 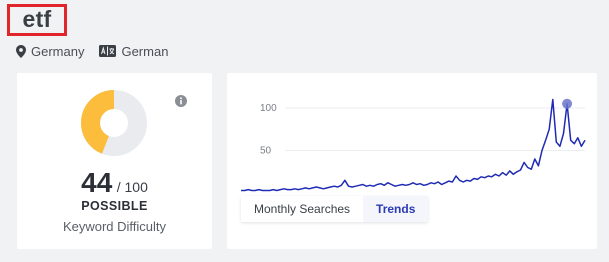 What do you see at coordinates (114, 206) in the screenshot?
I see `difficulty-level: POSSIBLE` at bounding box center [114, 206].